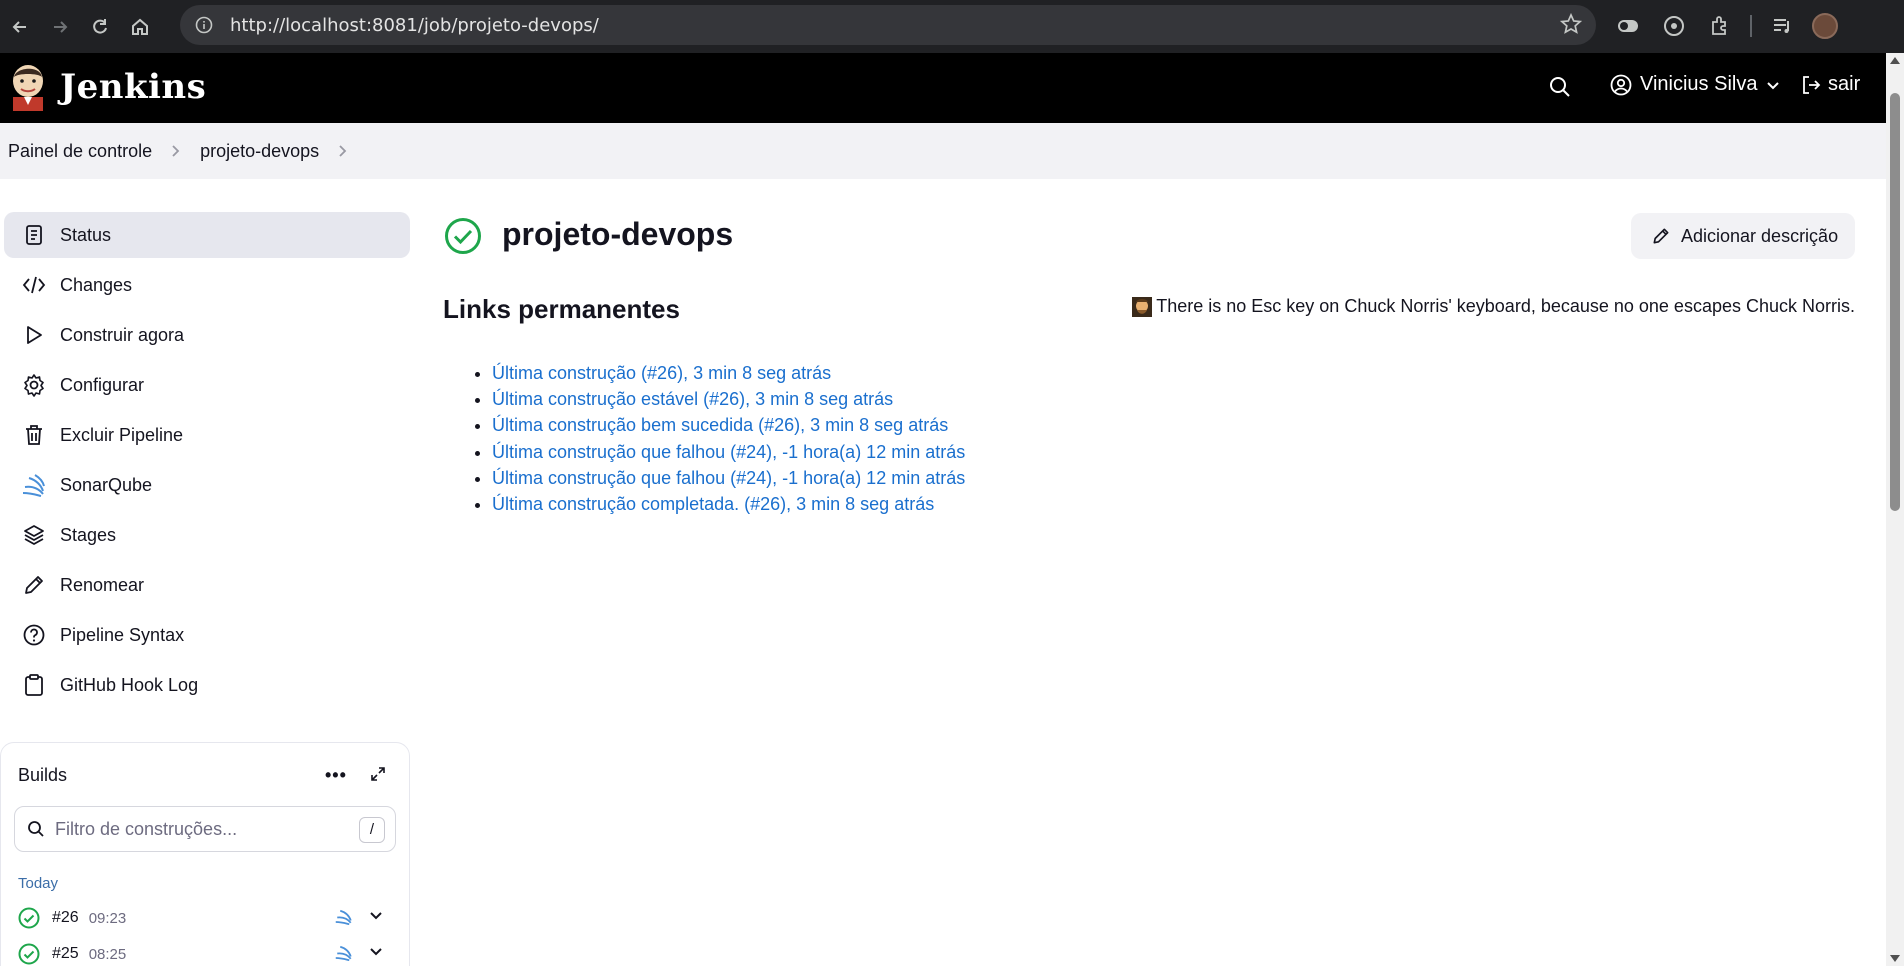 Image resolution: width=1904 pixels, height=966 pixels. I want to click on breadcrumb: Painel de controle projeto-devops, so click(943, 151).